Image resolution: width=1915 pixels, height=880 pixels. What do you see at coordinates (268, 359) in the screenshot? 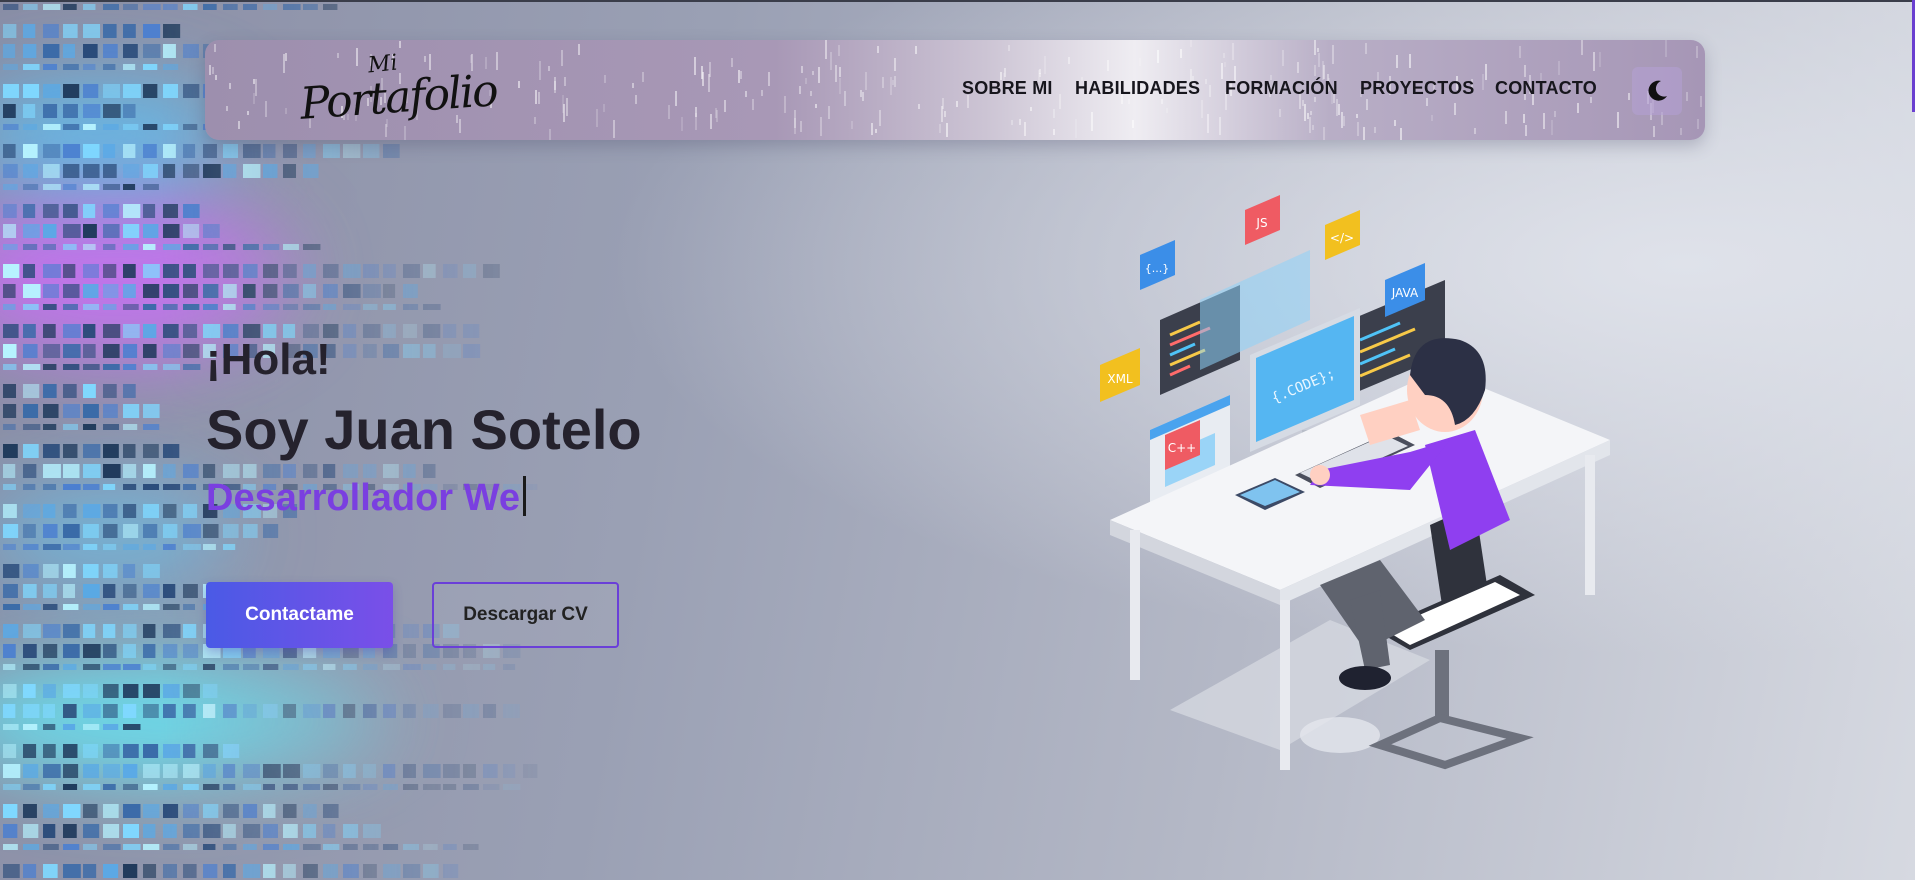
I see `hero-greeting: ¡Hola!` at bounding box center [268, 359].